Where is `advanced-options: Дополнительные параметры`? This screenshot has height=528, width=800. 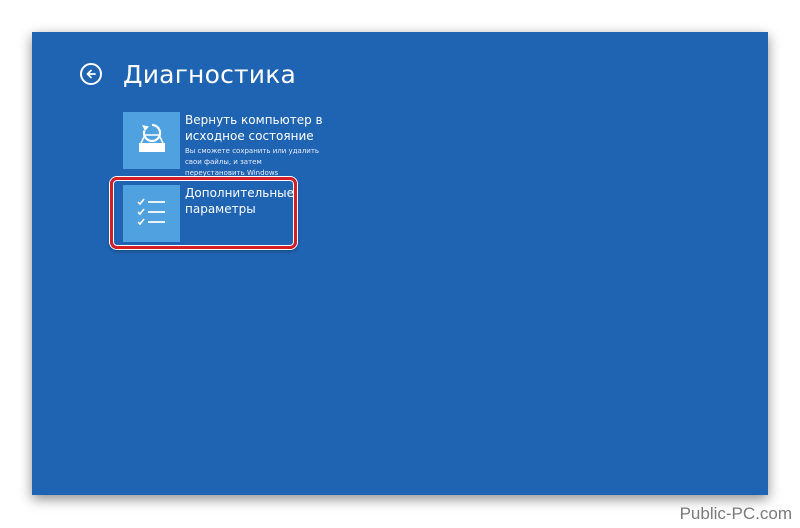
advanced-options: Дополнительные параметры is located at coordinates (223, 213).